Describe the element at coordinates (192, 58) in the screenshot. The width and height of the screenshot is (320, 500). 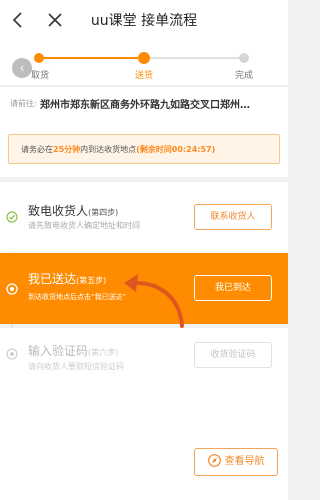
I see `progress-line-pending` at that location.